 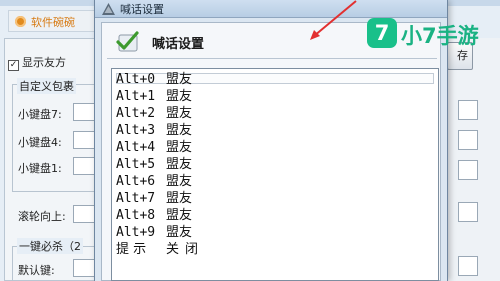 What do you see at coordinates (40, 168) in the screenshot?
I see `numpad1-label: 小键盘1:` at bounding box center [40, 168].